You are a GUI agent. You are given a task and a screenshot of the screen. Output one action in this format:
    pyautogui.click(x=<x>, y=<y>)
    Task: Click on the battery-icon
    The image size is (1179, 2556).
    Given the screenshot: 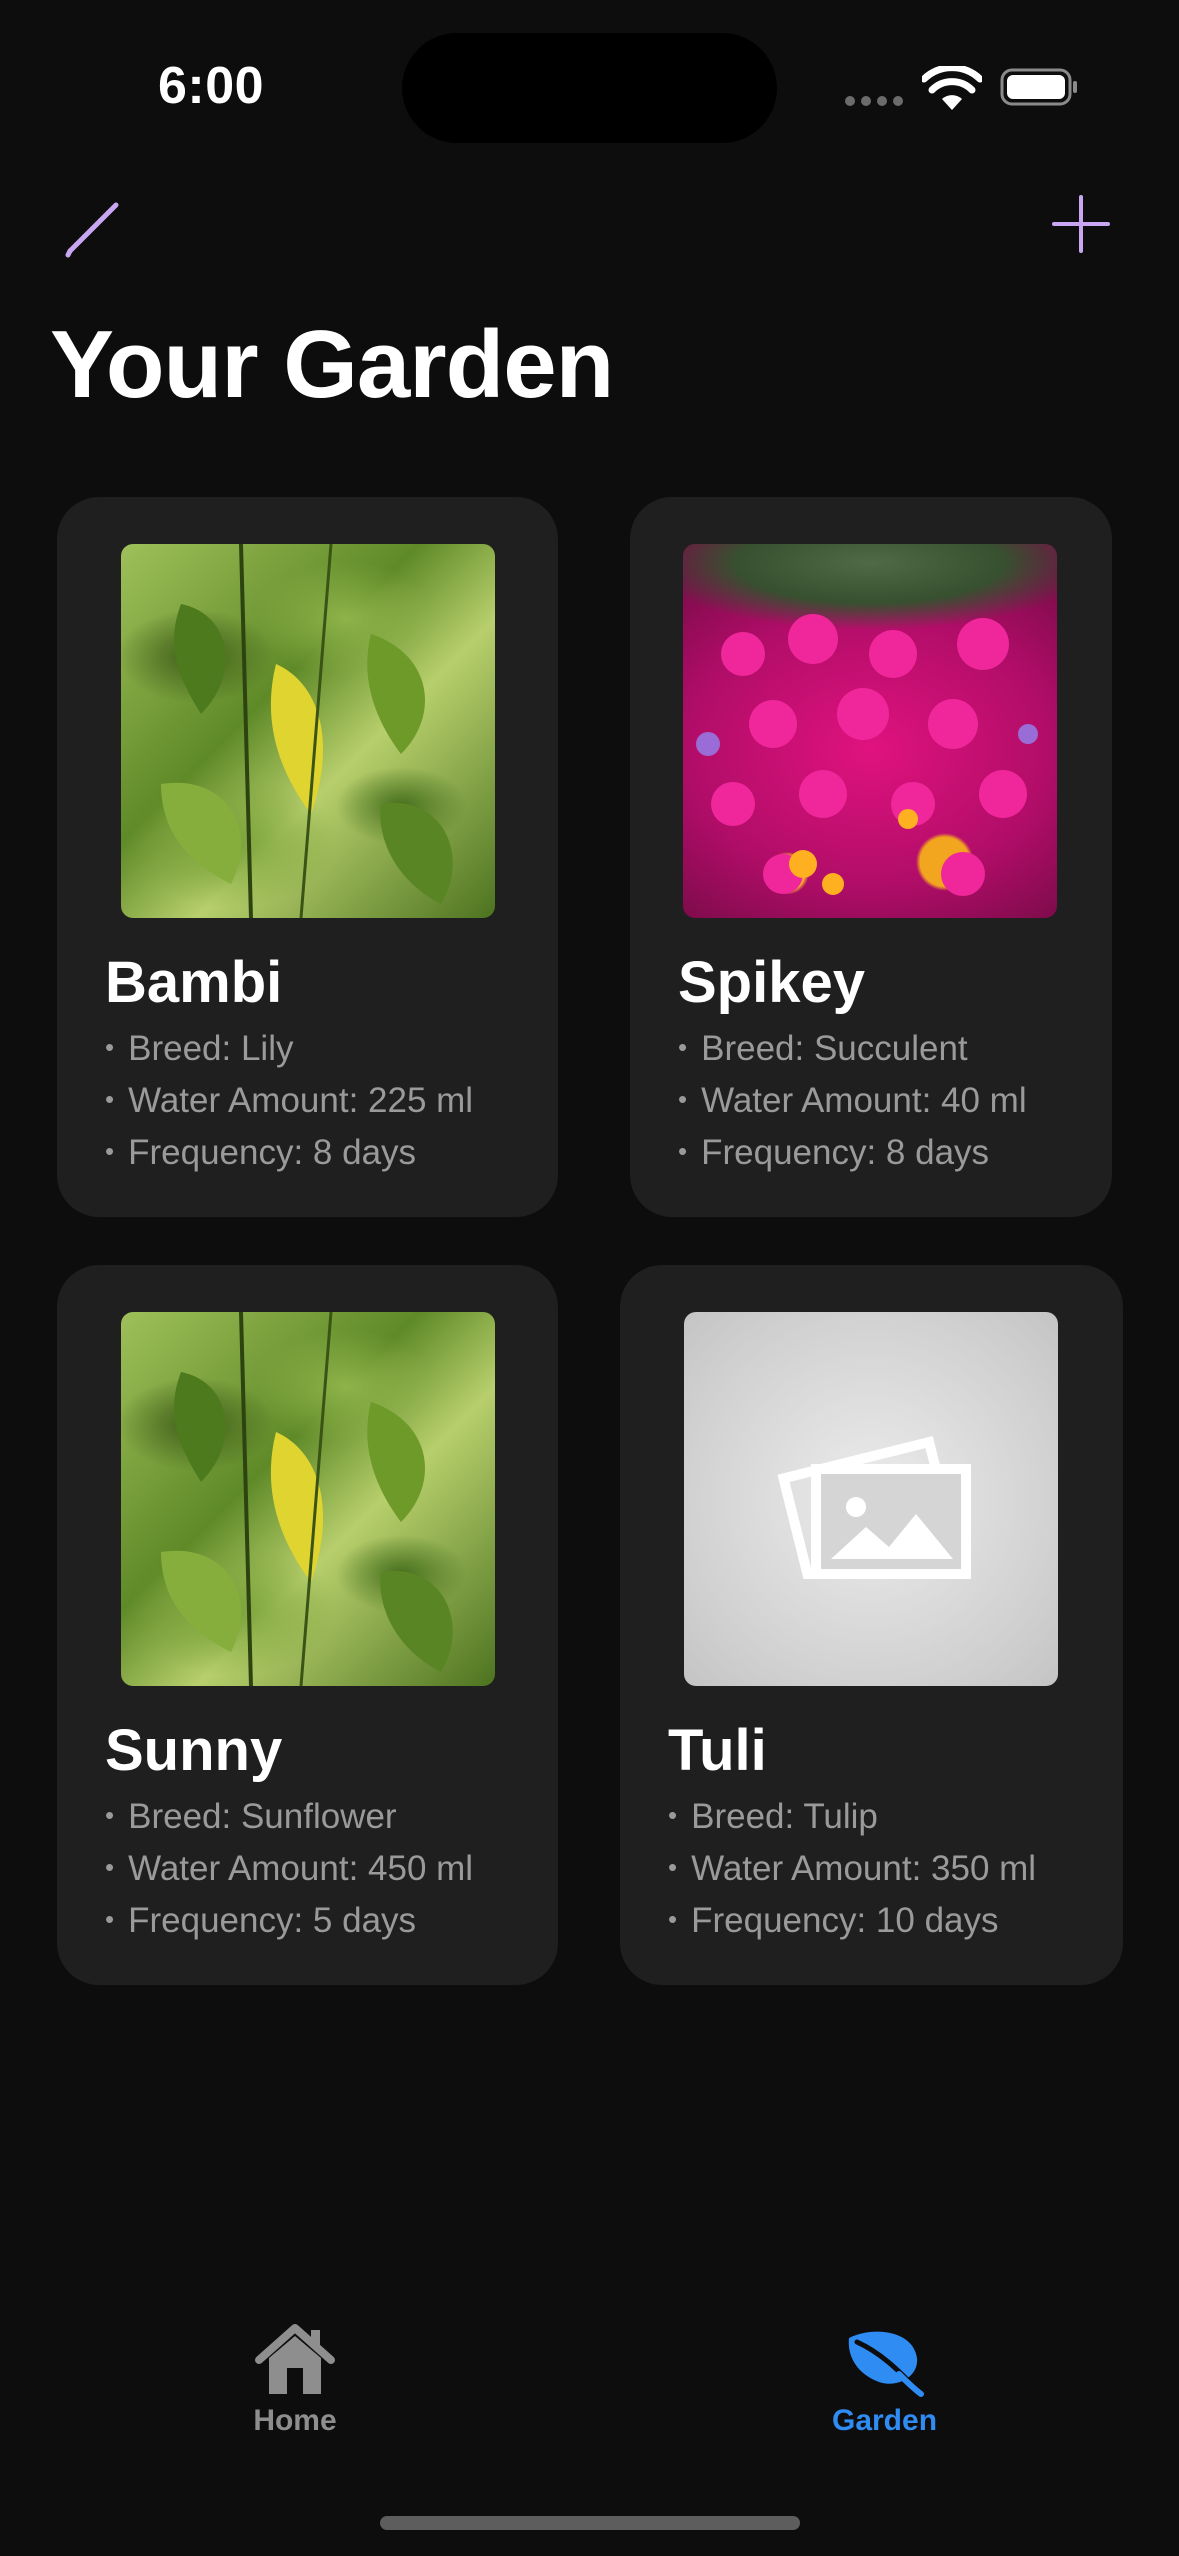 What is the action you would take?
    pyautogui.click(x=1038, y=87)
    